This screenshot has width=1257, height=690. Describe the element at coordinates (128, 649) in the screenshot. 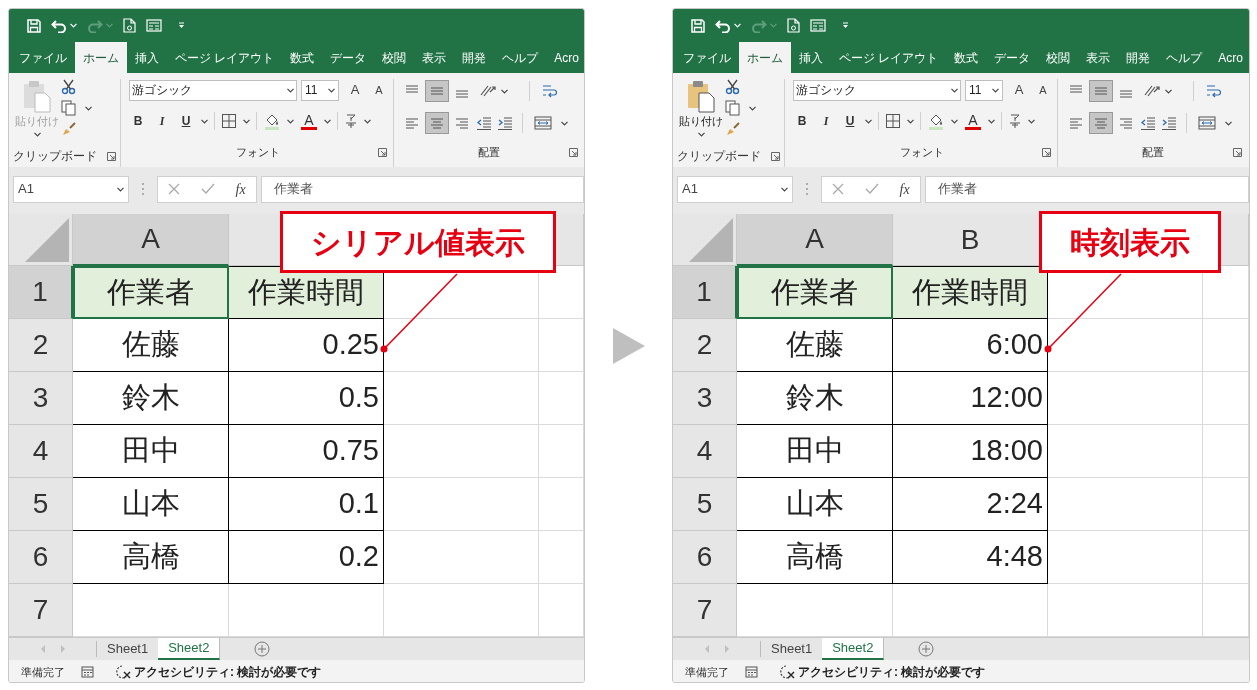

I see `sheet-tab: Sheet1` at that location.